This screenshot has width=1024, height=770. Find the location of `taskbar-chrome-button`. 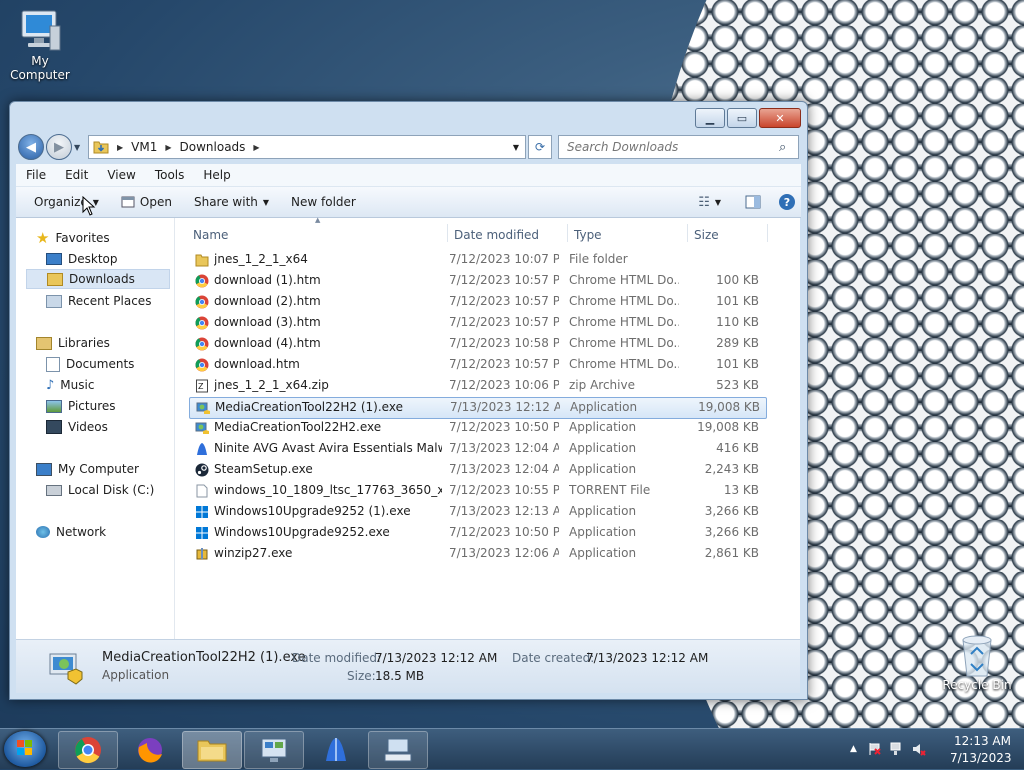

taskbar-chrome-button is located at coordinates (88, 750).